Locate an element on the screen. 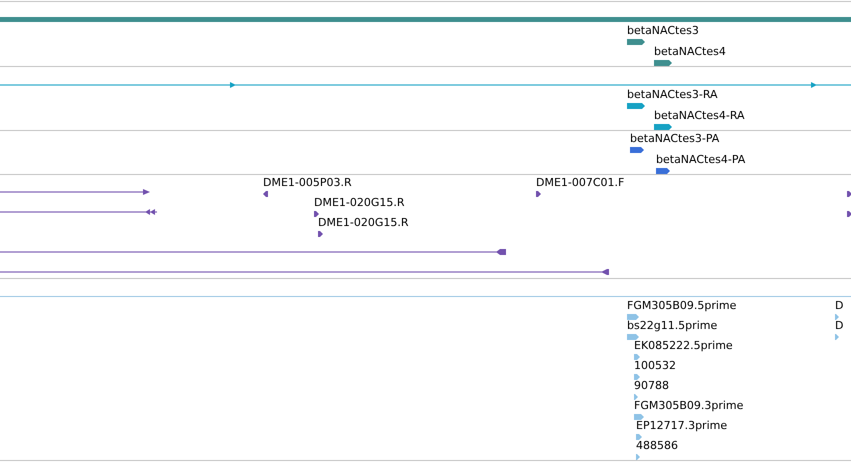 The height and width of the screenshot is (462, 851). feature-label: EK085222.5prime is located at coordinates (683, 345).